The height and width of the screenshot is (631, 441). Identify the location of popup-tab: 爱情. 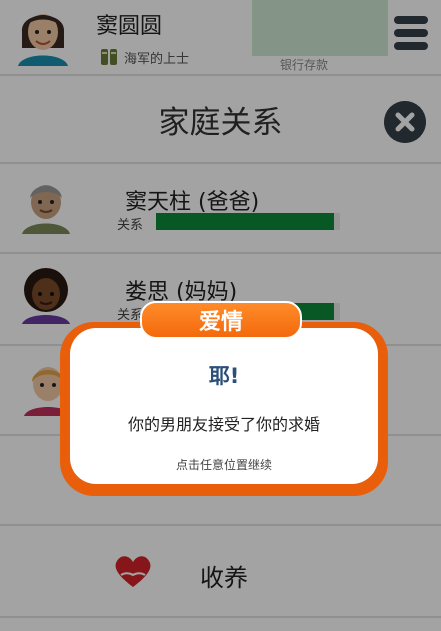
(221, 320).